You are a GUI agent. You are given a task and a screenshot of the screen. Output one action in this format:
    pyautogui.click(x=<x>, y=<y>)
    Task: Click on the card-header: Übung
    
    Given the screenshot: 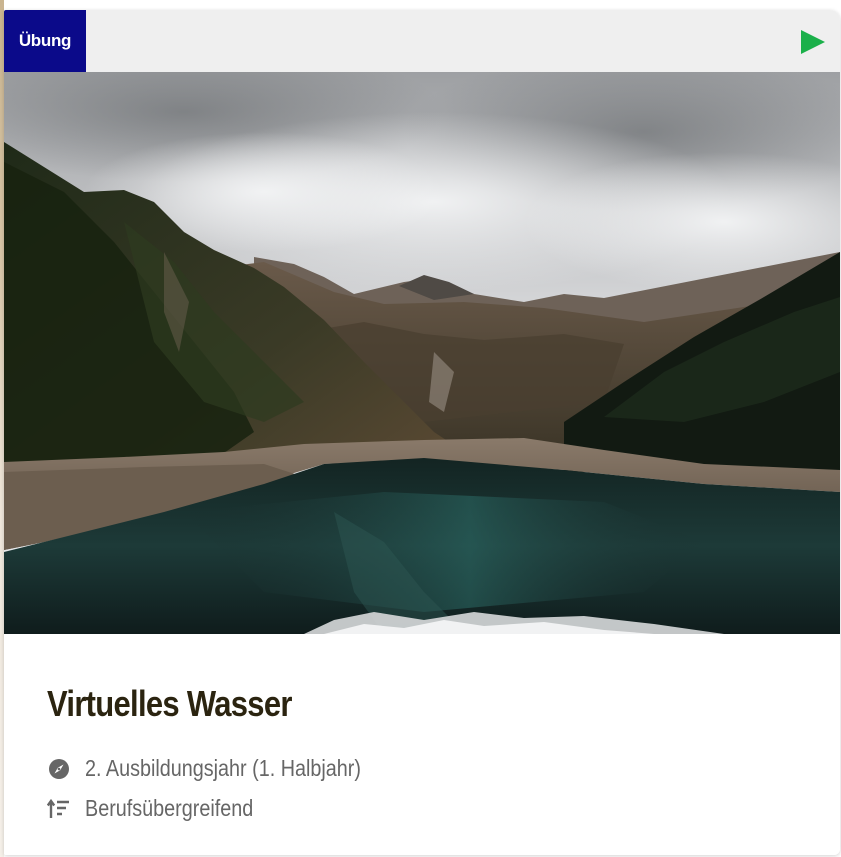 What is the action you would take?
    pyautogui.click(x=422, y=41)
    